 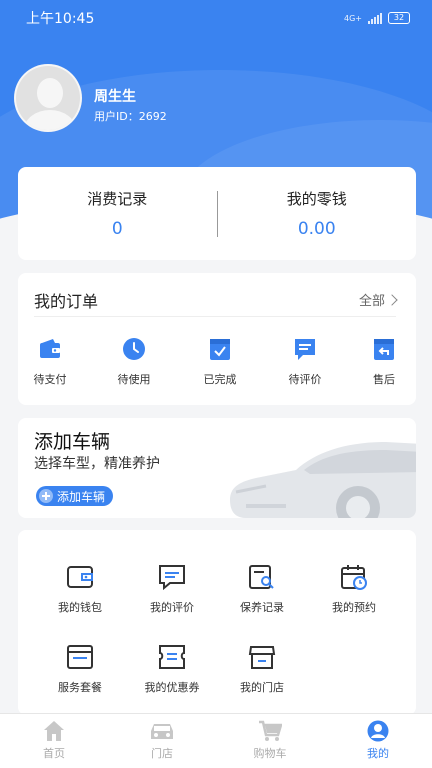 What do you see at coordinates (80, 607) in the screenshot?
I see `service-label: 我的钱包` at bounding box center [80, 607].